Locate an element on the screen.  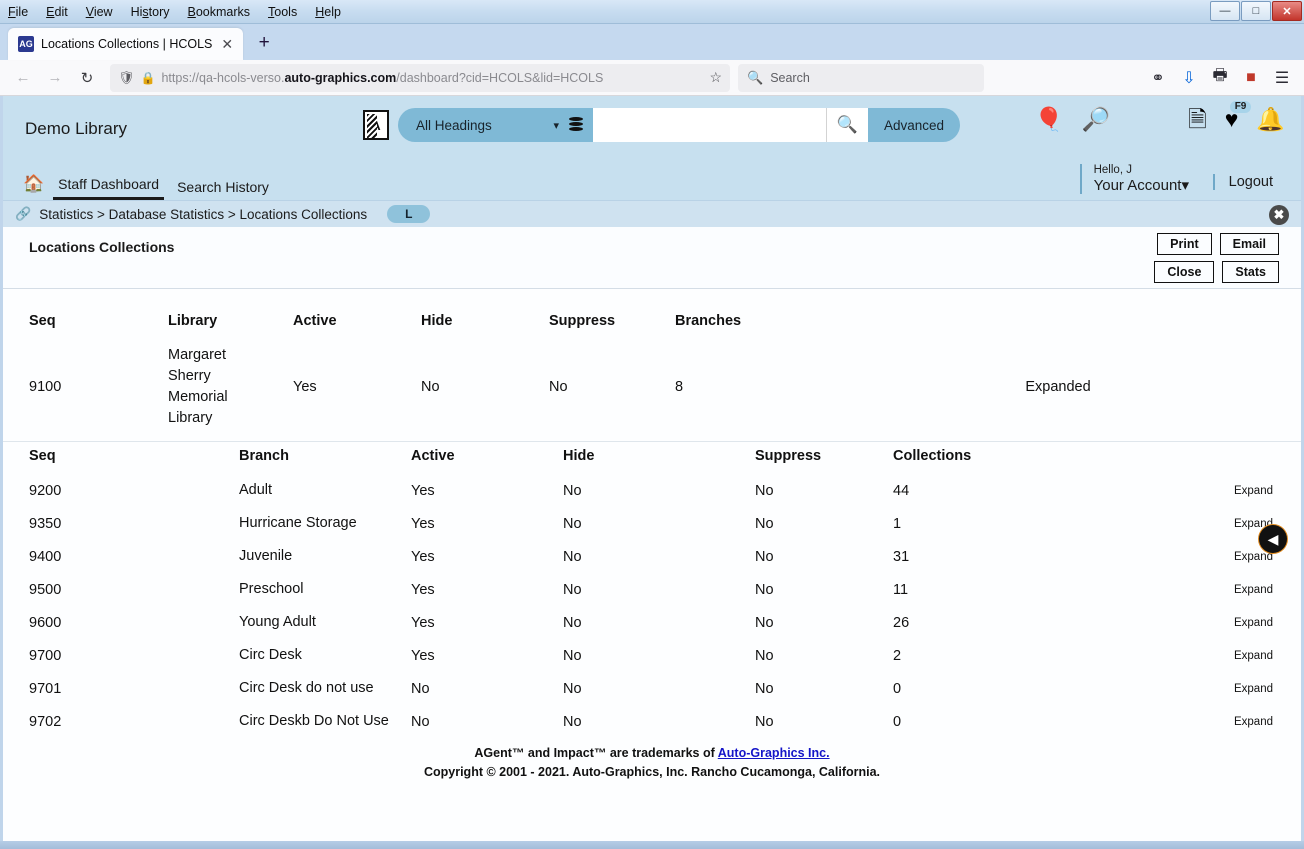
email-button: Email is located at coordinates (1249, 244).